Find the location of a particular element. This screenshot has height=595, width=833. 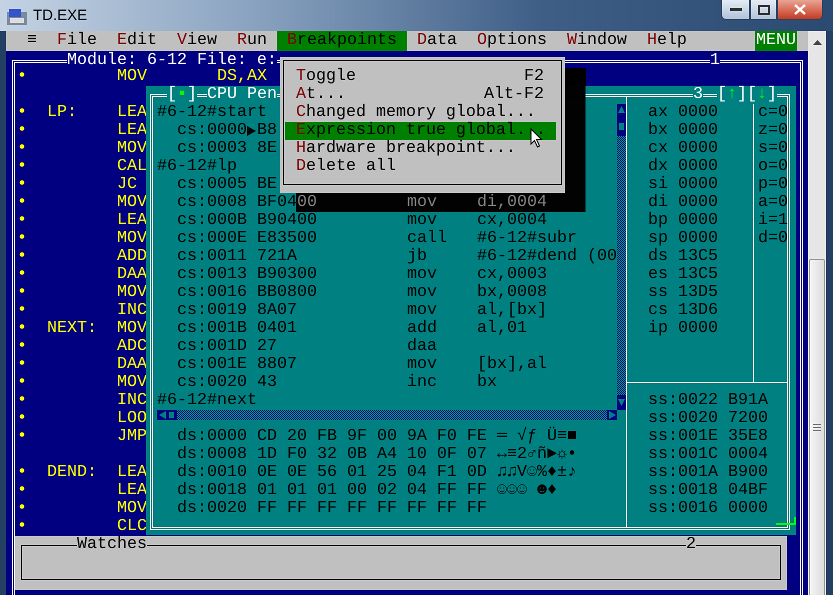

horizontal-scrollbar is located at coordinates (387, 415).